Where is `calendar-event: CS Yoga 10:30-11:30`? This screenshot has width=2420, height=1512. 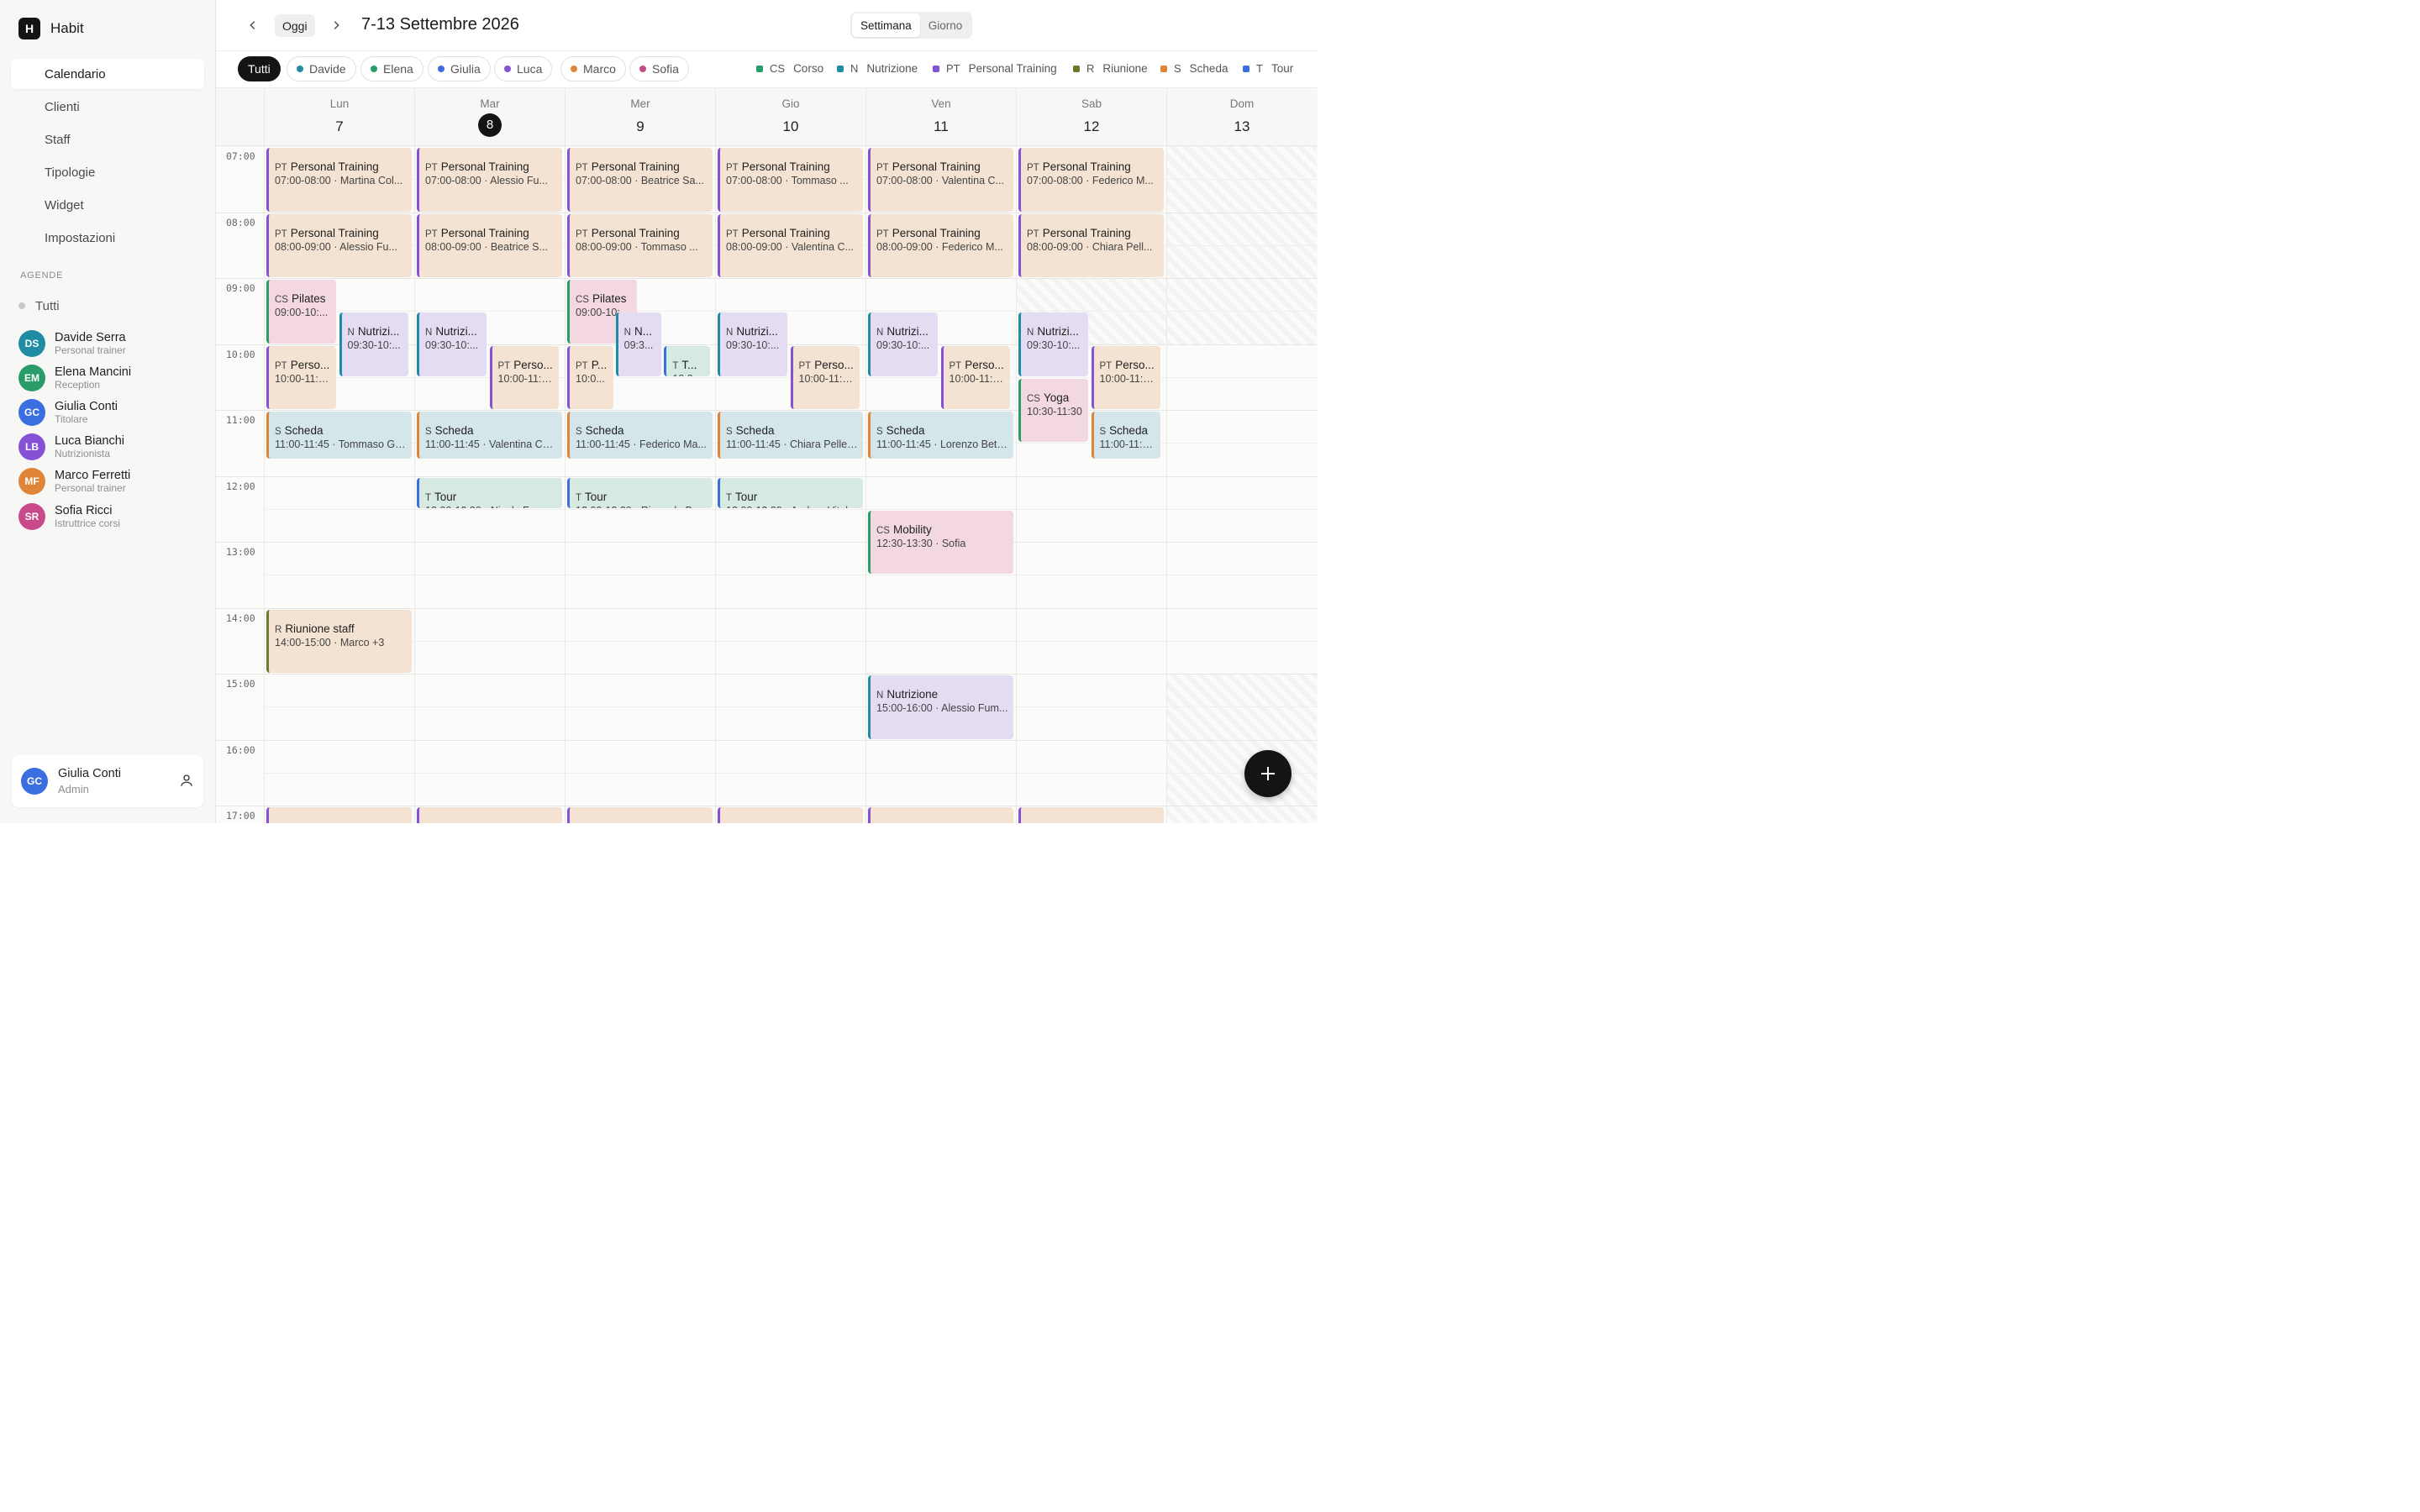
calendar-event: CS Yoga 10:30-11:30 is located at coordinates (1053, 410).